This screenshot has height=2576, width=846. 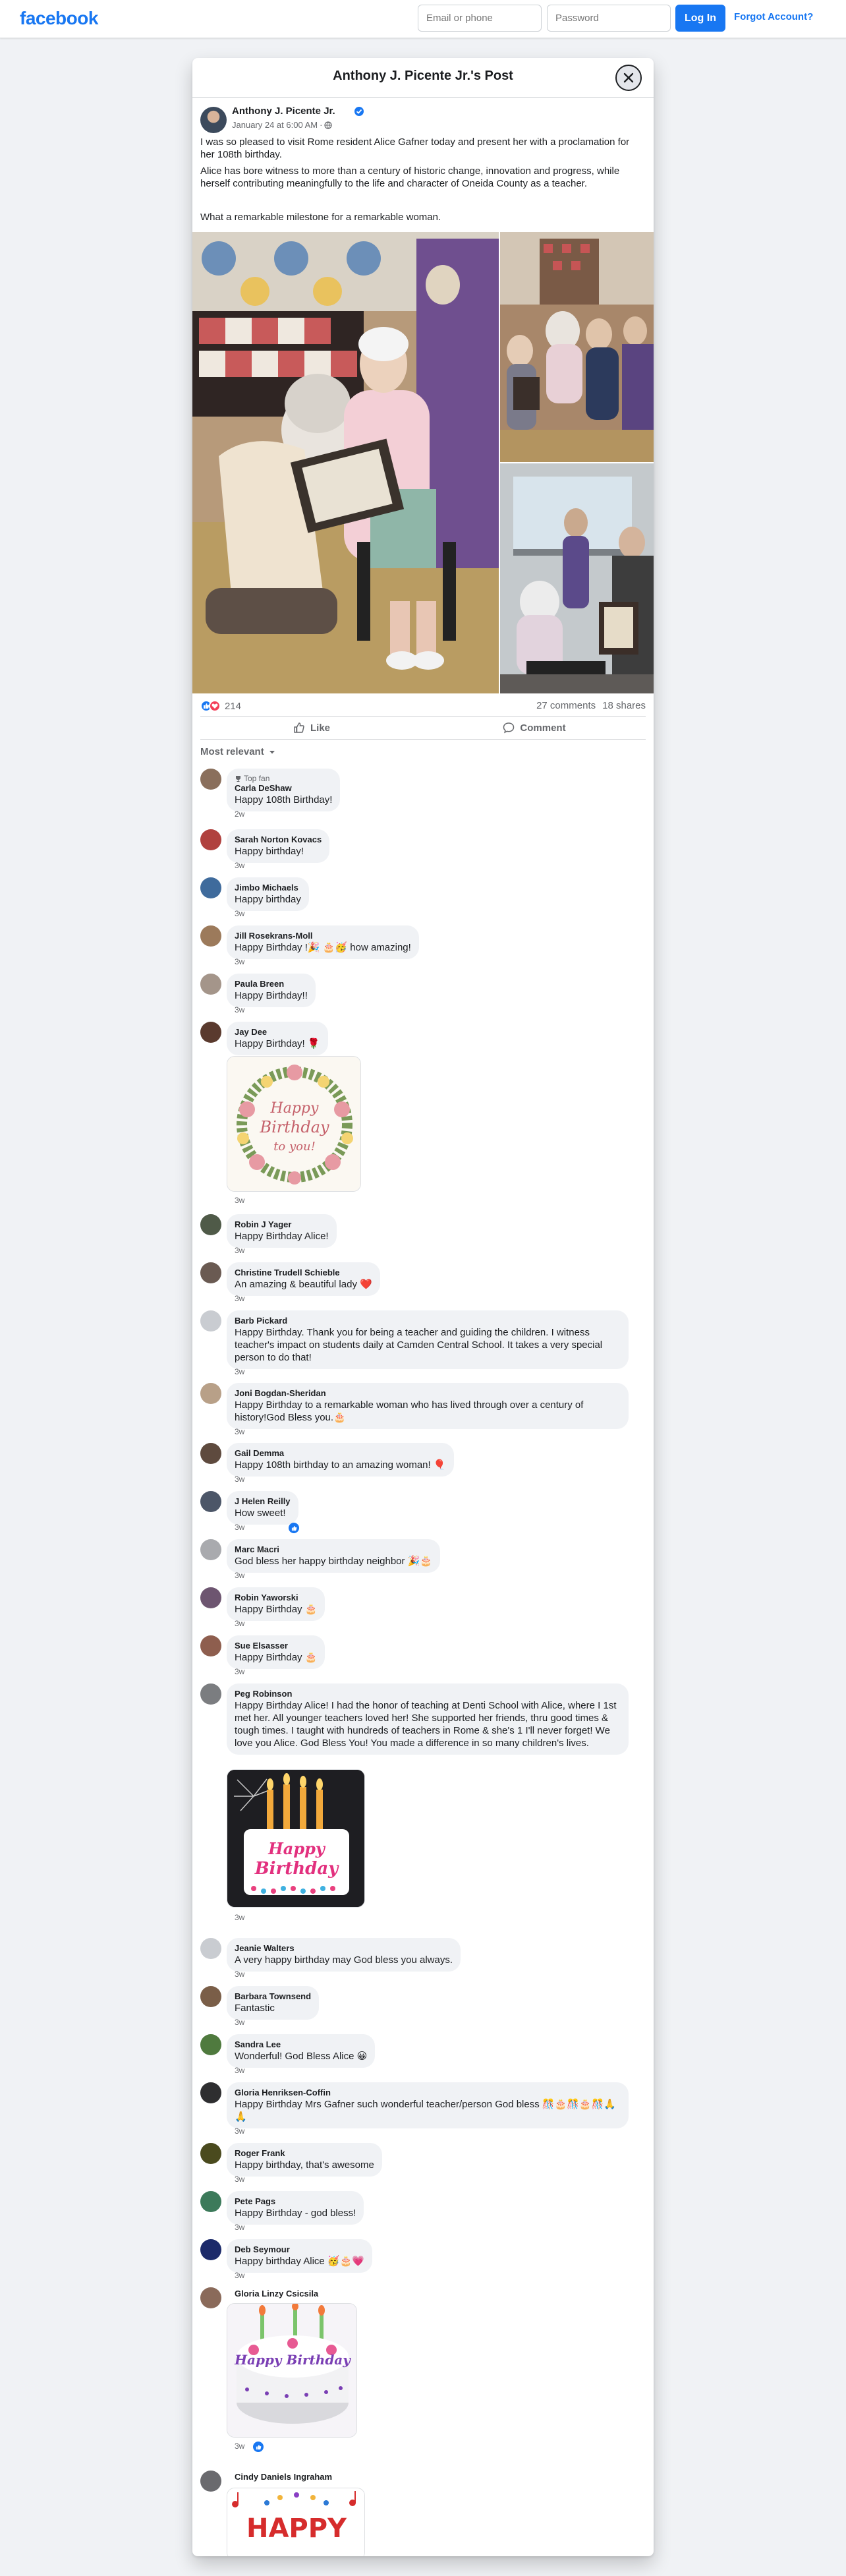 What do you see at coordinates (773, 16) in the screenshot?
I see `forgot-account-link: Forgot Account?` at bounding box center [773, 16].